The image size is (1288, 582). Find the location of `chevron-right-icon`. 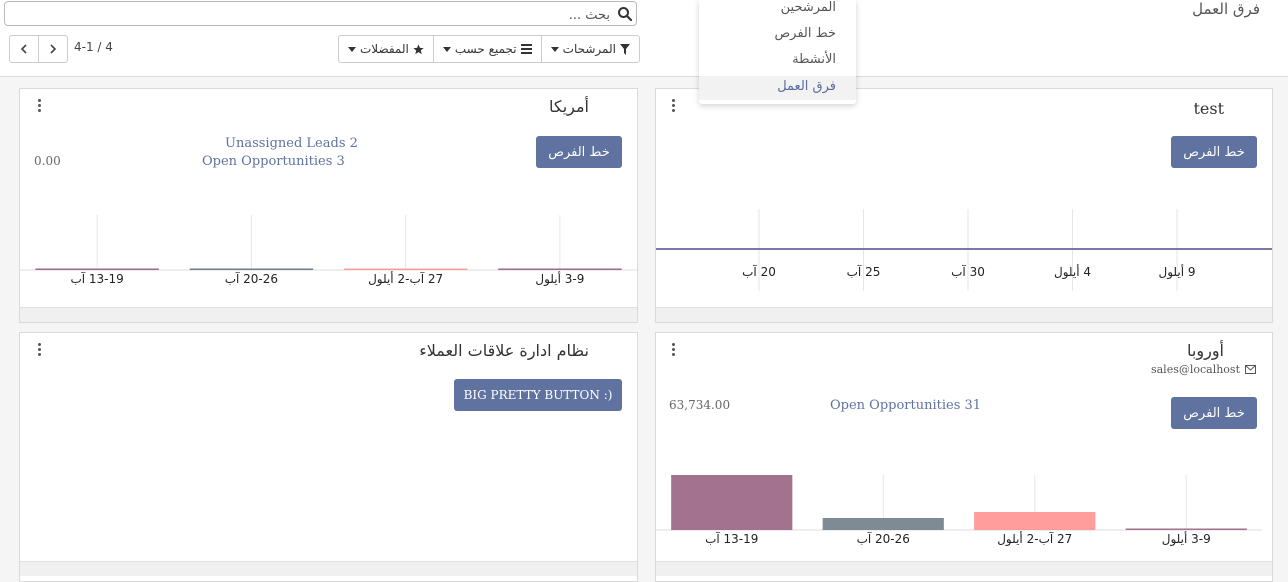

chevron-right-icon is located at coordinates (53, 49).